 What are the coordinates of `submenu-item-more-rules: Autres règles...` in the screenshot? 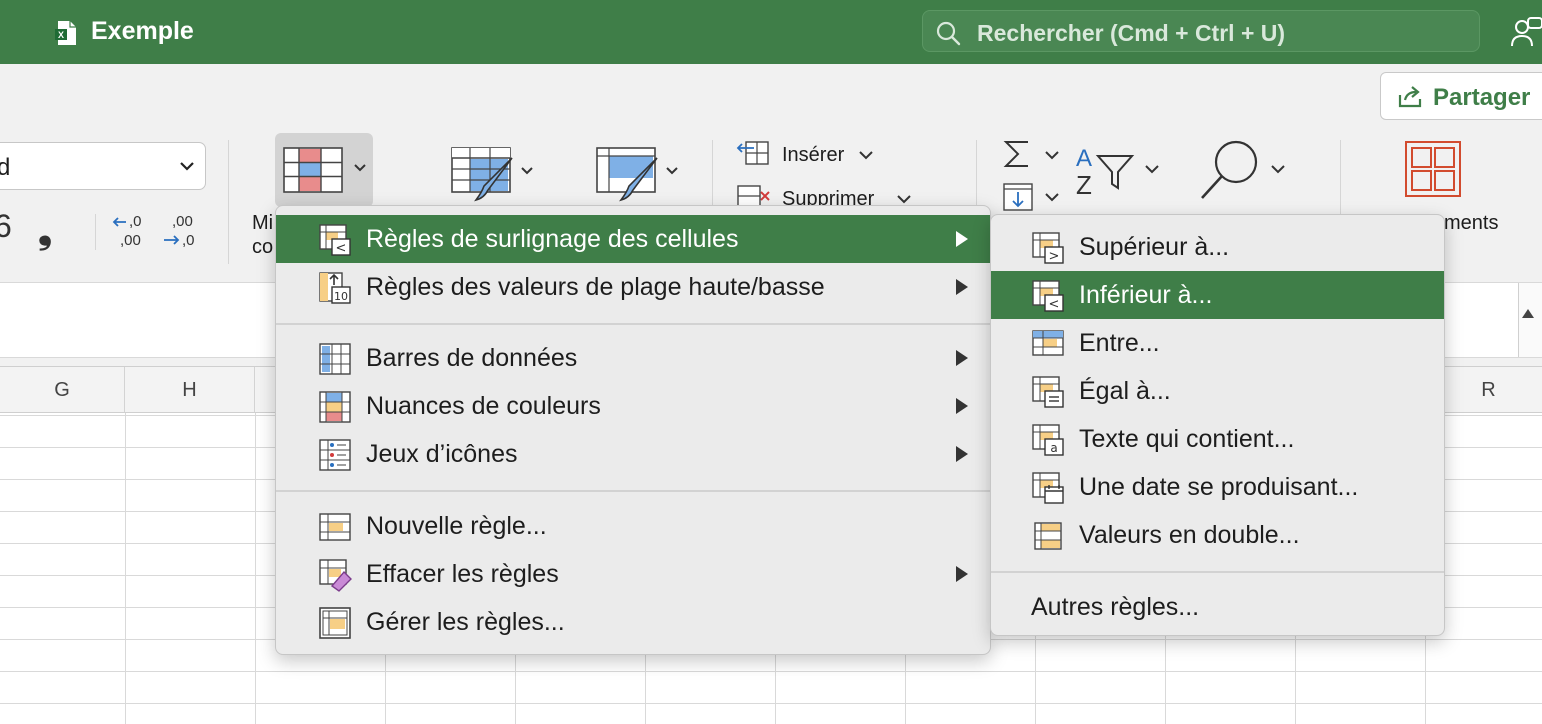 It's located at (1217, 607).